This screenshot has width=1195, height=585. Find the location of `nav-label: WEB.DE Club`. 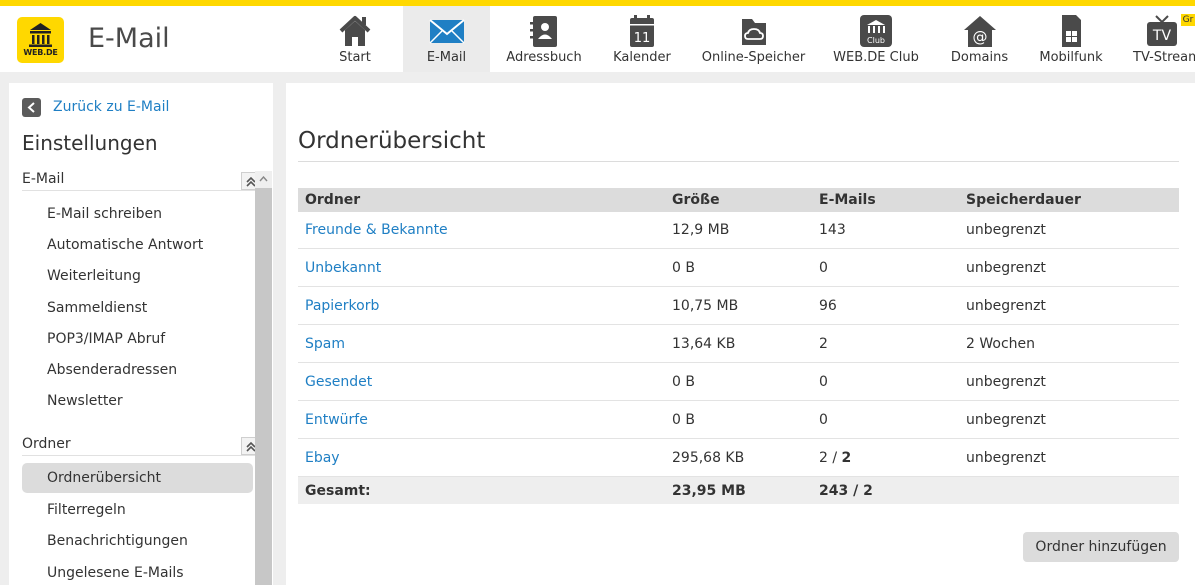

nav-label: WEB.DE Club is located at coordinates (876, 57).